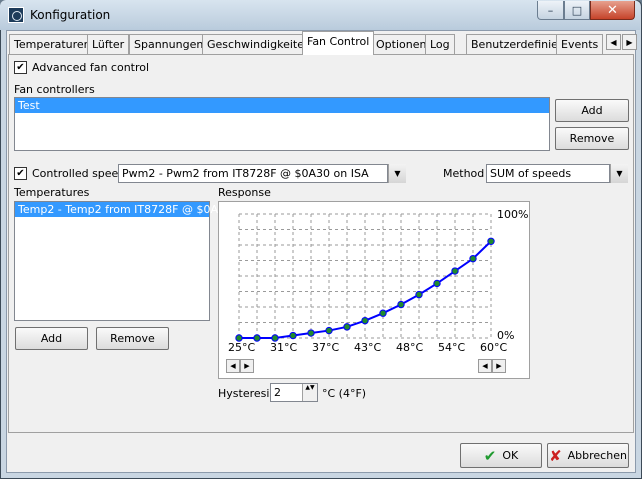  What do you see at coordinates (494, 347) in the screenshot?
I see `x-tick-label: 60°C` at bounding box center [494, 347].